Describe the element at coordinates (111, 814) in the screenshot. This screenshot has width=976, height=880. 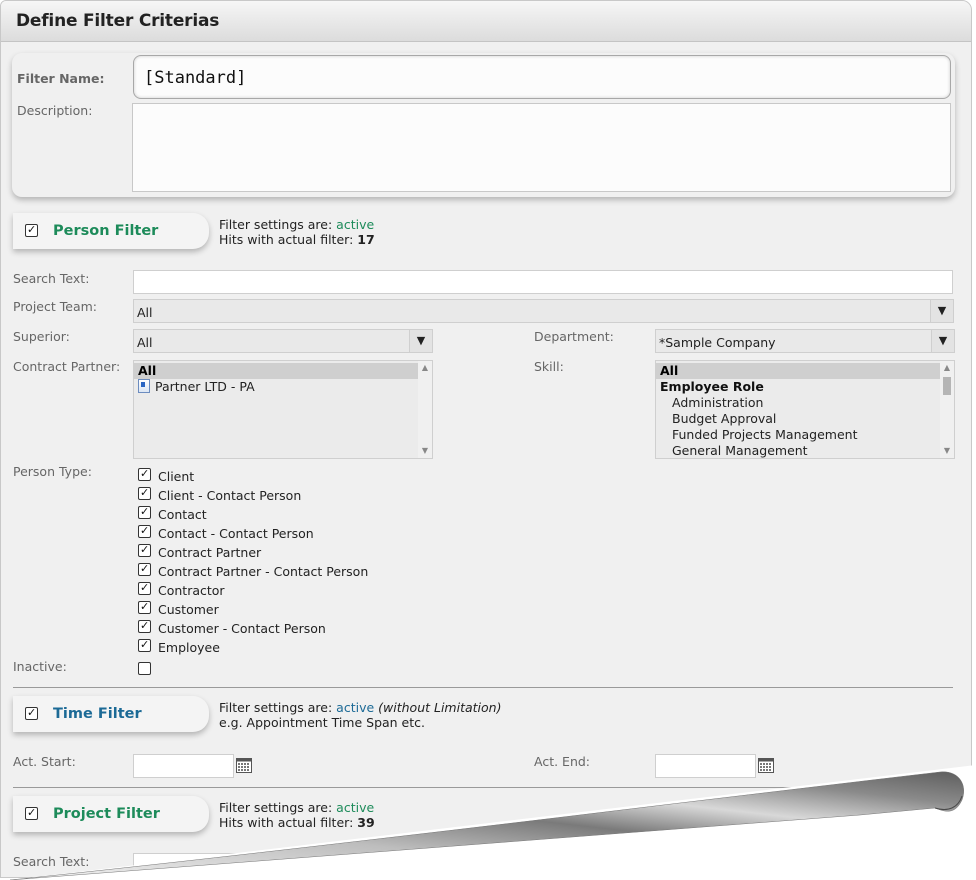
I see `tab-project-filter: ✓ Project Filter` at that location.